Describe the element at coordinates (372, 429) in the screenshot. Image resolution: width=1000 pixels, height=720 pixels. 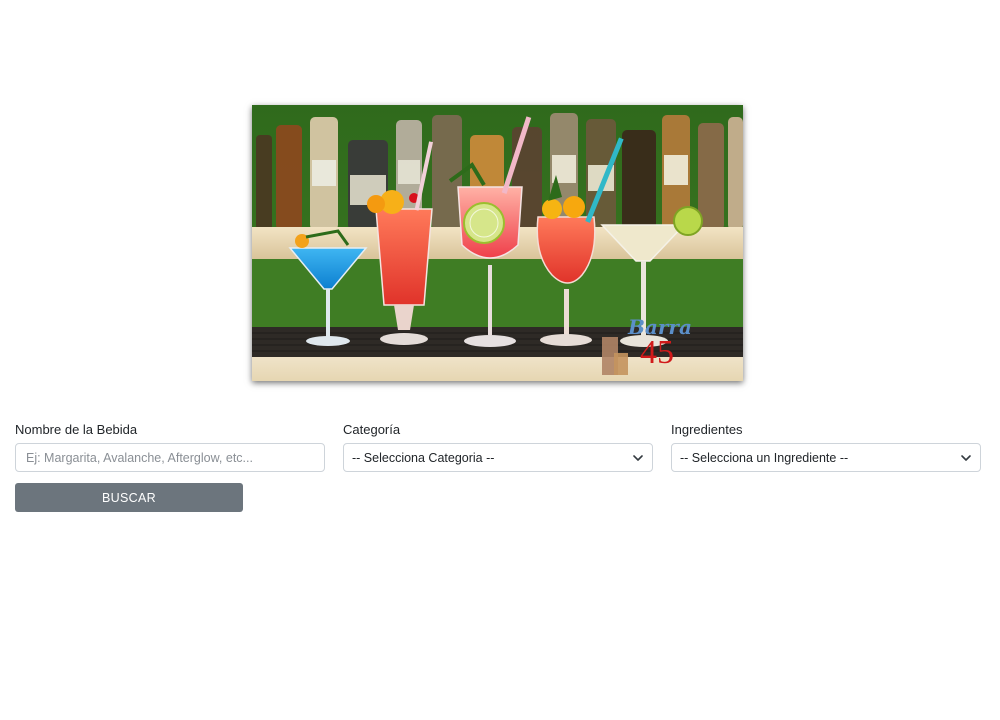
I see `category-label: Categoría` at that location.